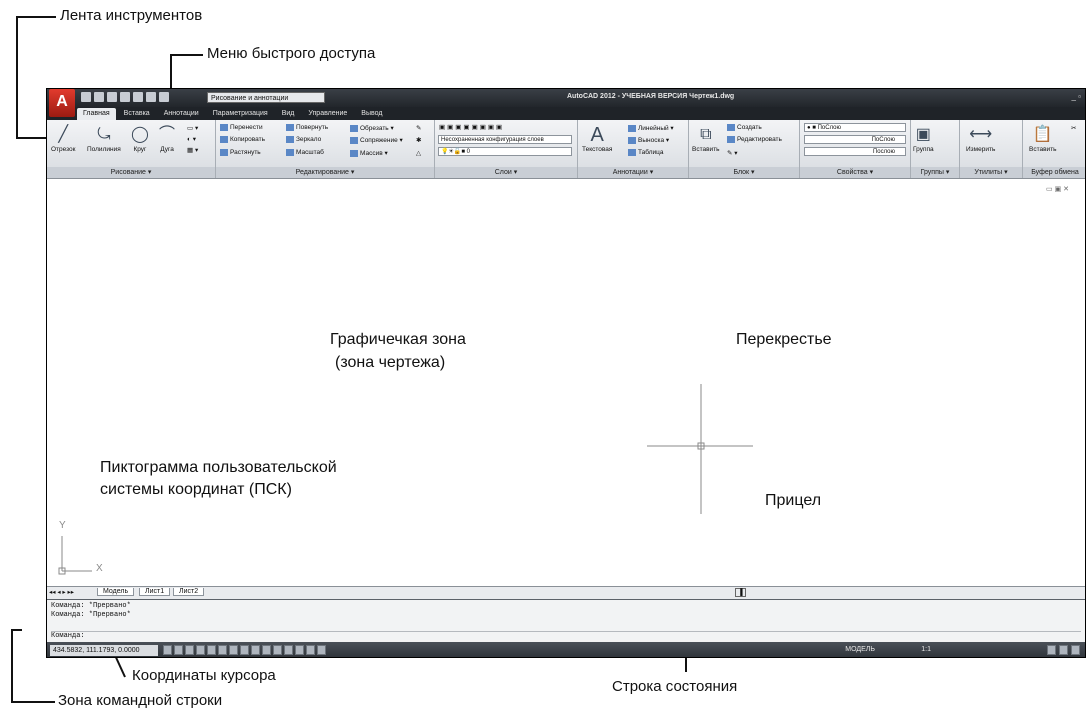  I want to click on utilities-panel-title: Утилиты ▾, so click(991, 172).